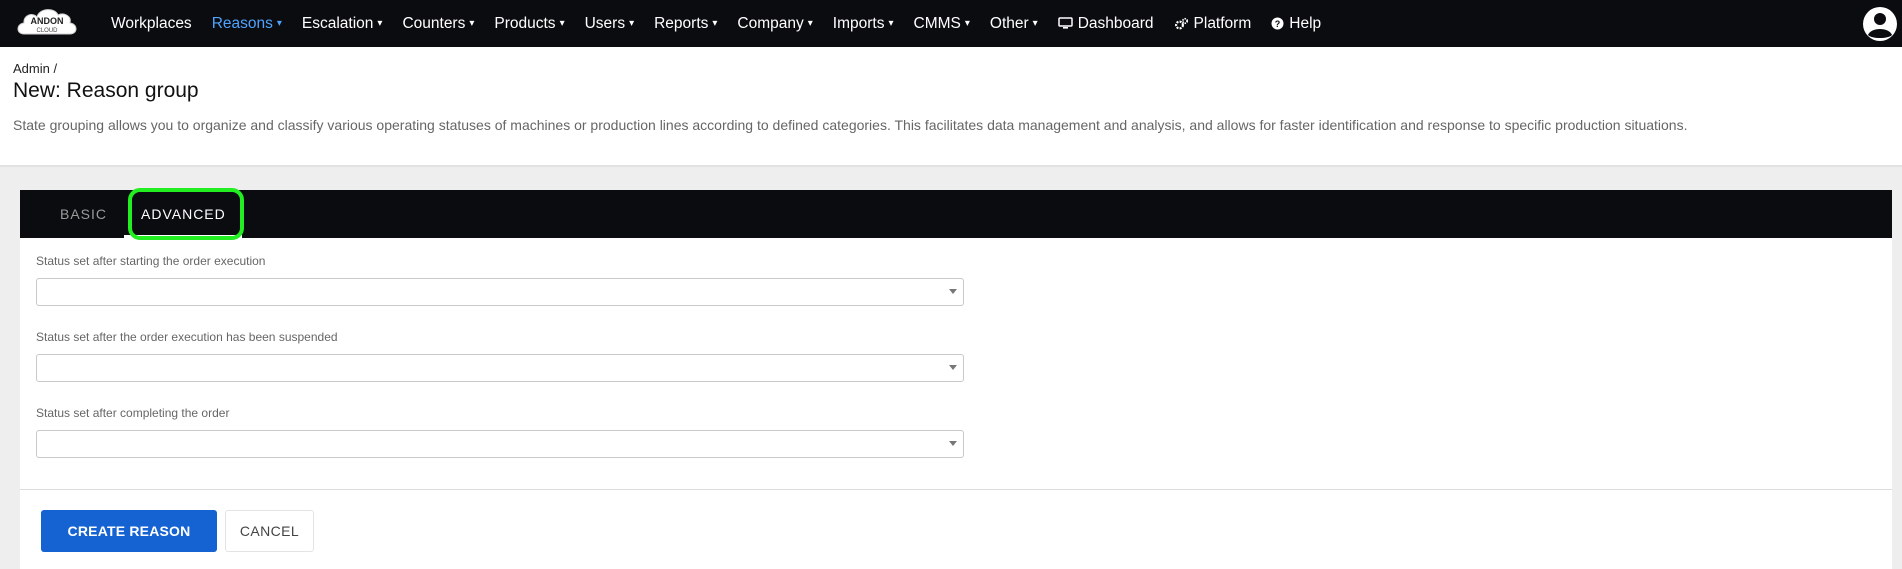 This screenshot has width=1902, height=569. I want to click on nav-item-platform: Platform, so click(1213, 23).